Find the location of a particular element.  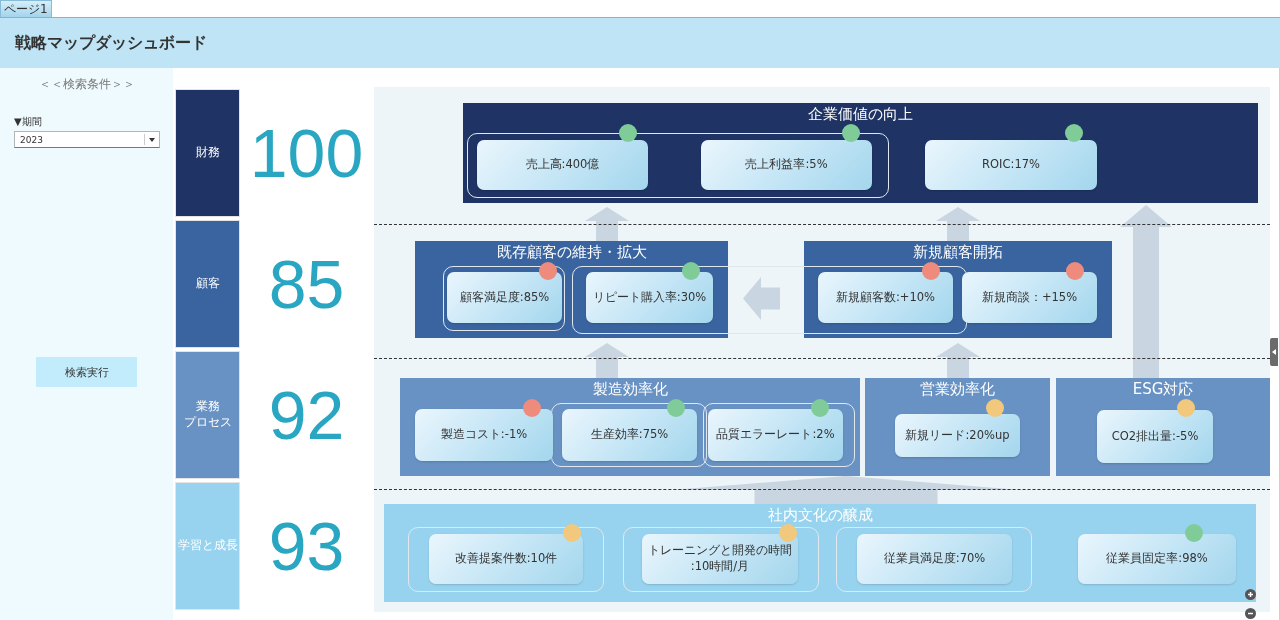

kpi-card: ROIC:17% is located at coordinates (1011, 165).